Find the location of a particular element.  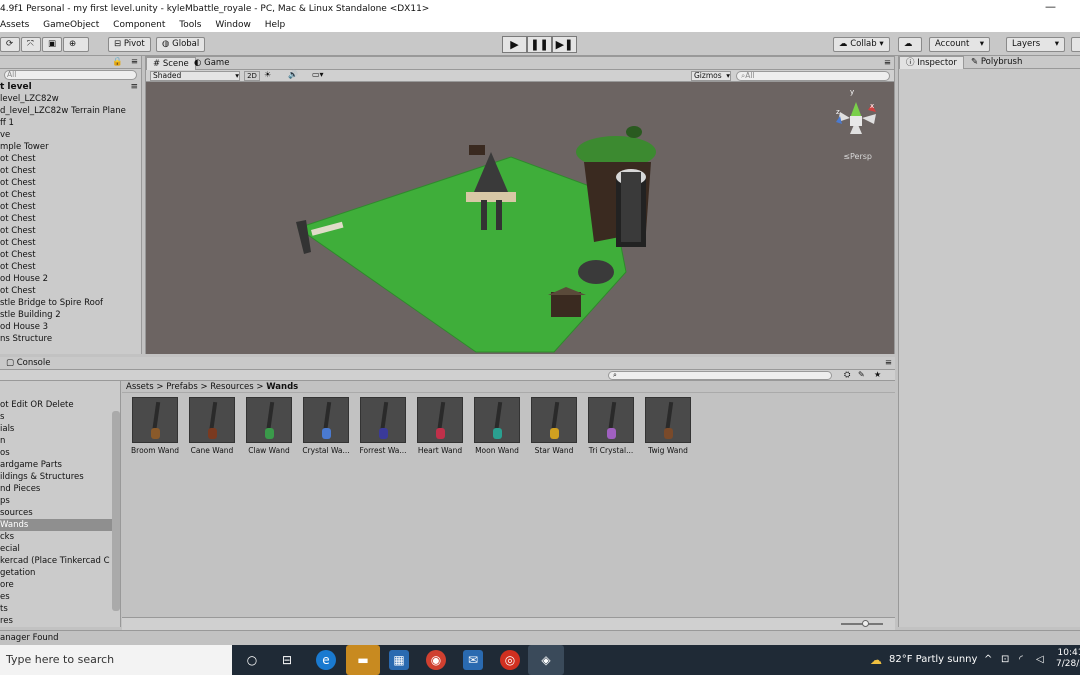

scale-tool-icon: ⤧ is located at coordinates (31, 44).